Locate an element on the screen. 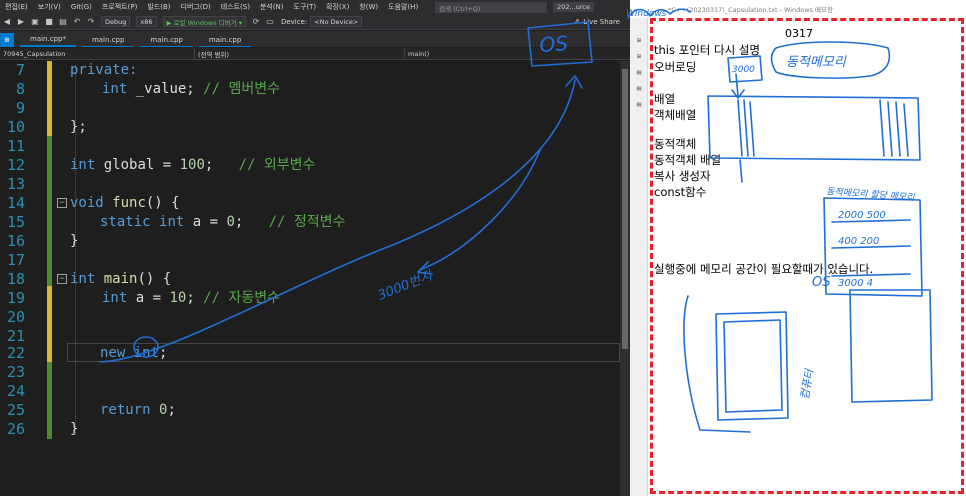  code-line-16: 16 } is located at coordinates (310, 241).